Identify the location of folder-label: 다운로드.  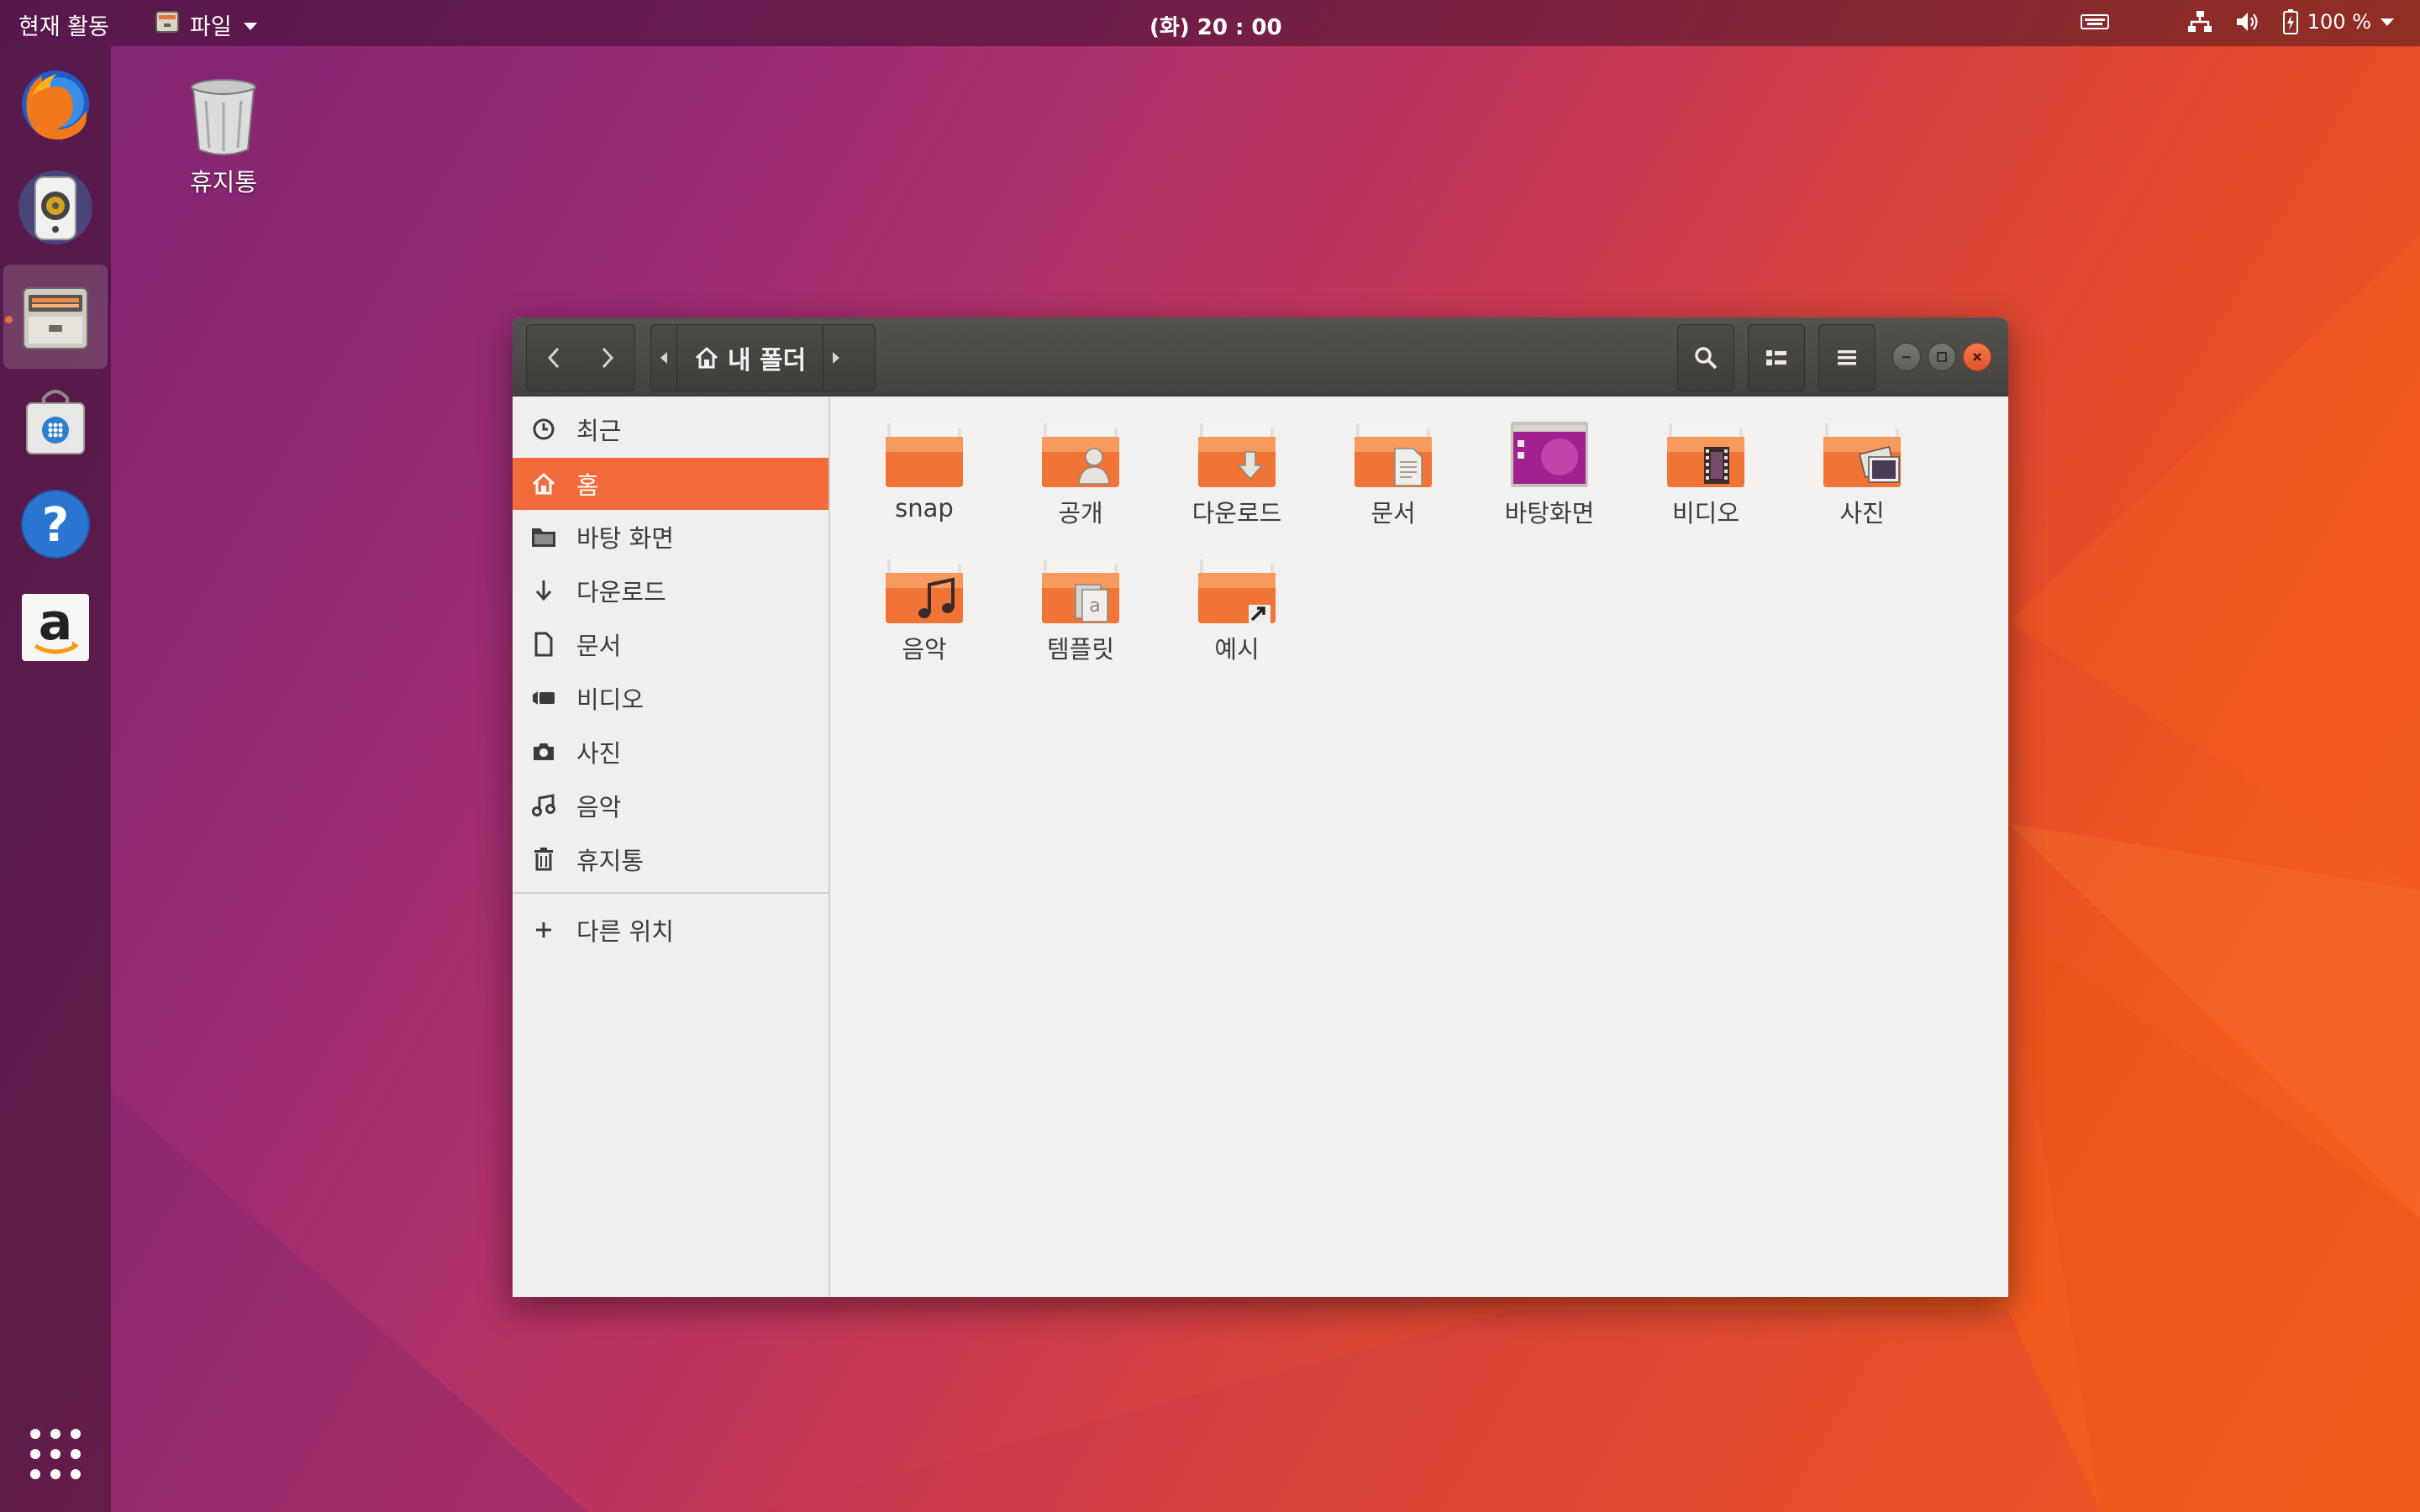
(1237, 513).